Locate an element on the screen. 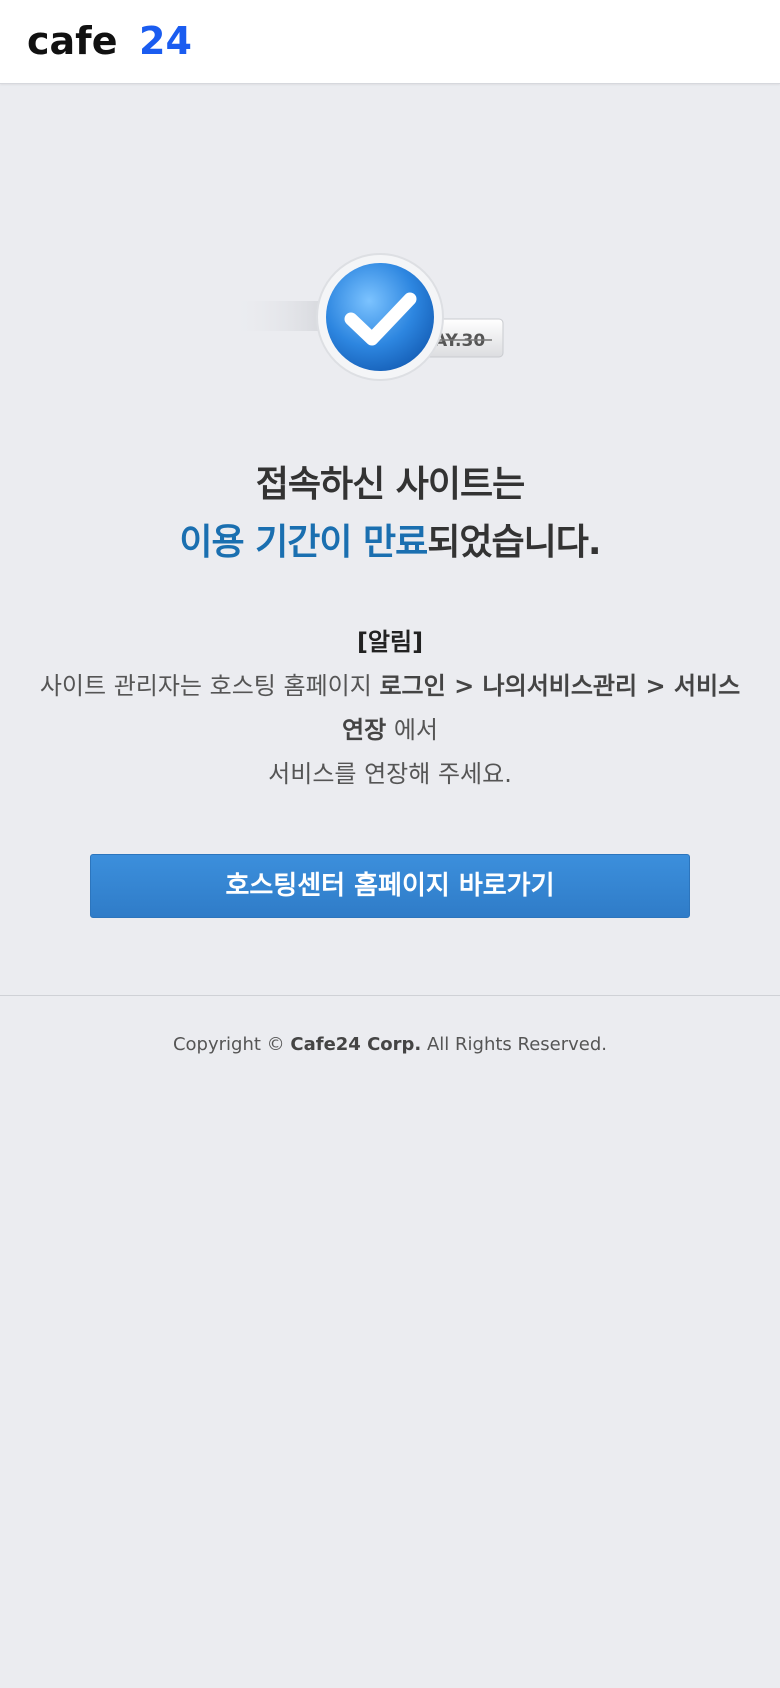 This screenshot has height=1688, width=780. headline-line2: 이용 기간이 만료되었습니다. is located at coordinates (390, 543).